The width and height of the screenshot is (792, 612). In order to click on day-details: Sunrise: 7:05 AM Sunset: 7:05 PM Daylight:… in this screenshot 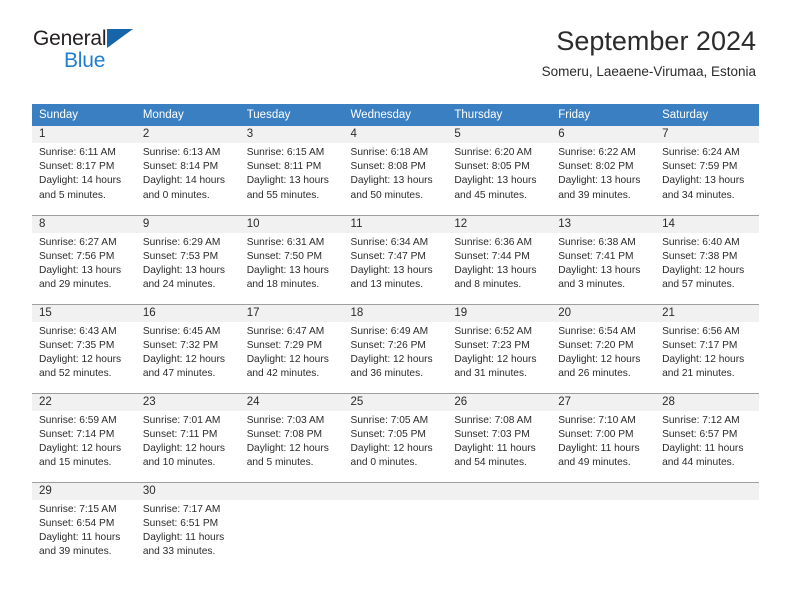, I will do `click(396, 441)`.